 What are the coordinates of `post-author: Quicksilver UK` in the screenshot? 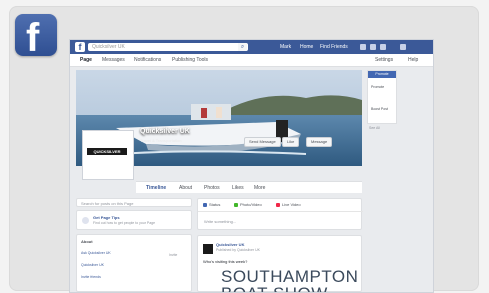 It's located at (230, 244).